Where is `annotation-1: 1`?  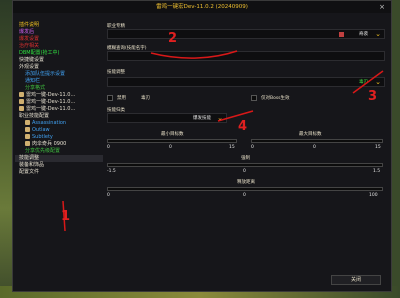
annotation-1: 1 is located at coordinates (66, 216).